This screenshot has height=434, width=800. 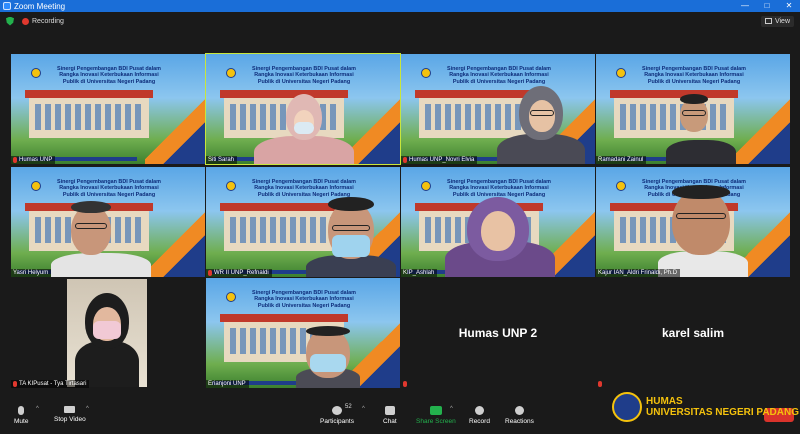 I want to click on participant-display-name: Humas UNP 2, so click(x=498, y=333).